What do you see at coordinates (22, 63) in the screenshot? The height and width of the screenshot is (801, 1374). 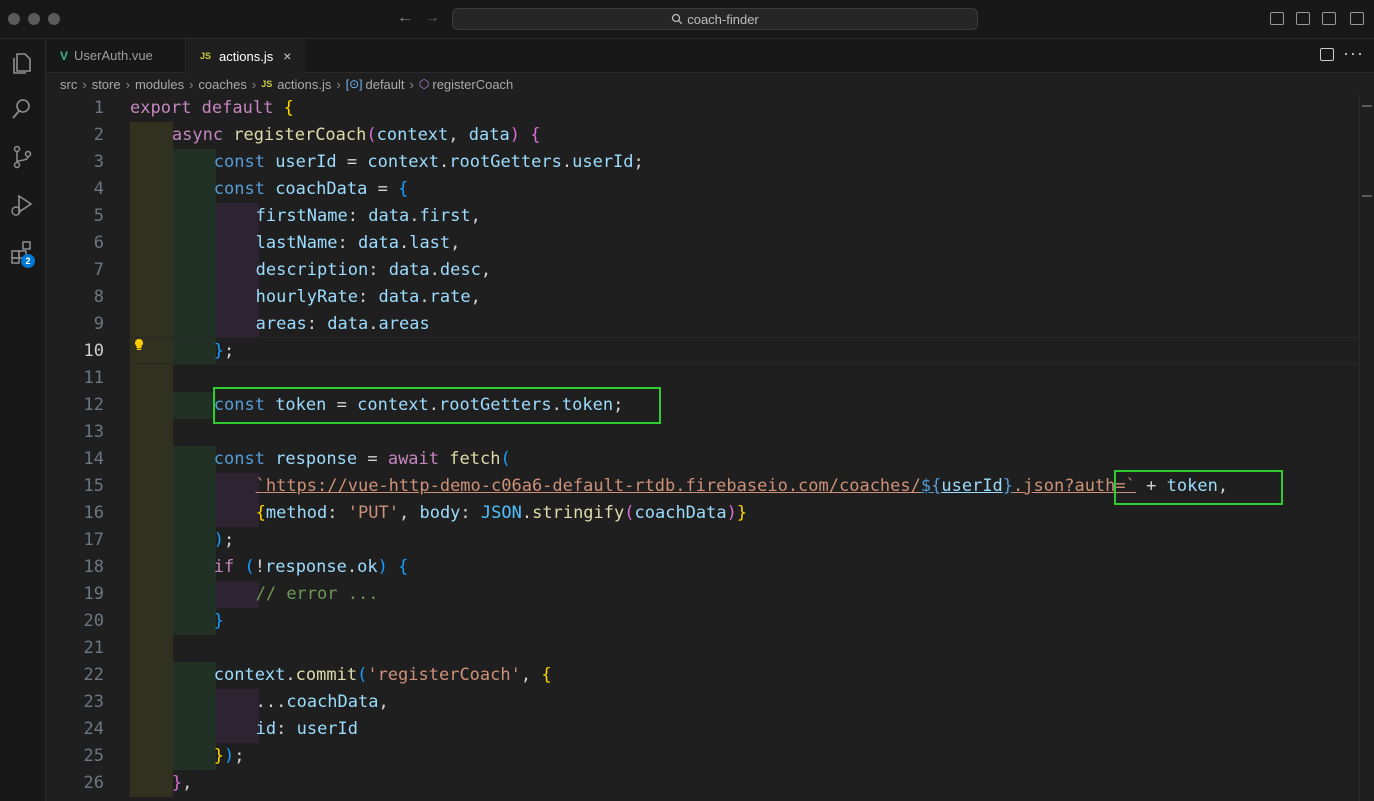 I see `explorer-icon` at bounding box center [22, 63].